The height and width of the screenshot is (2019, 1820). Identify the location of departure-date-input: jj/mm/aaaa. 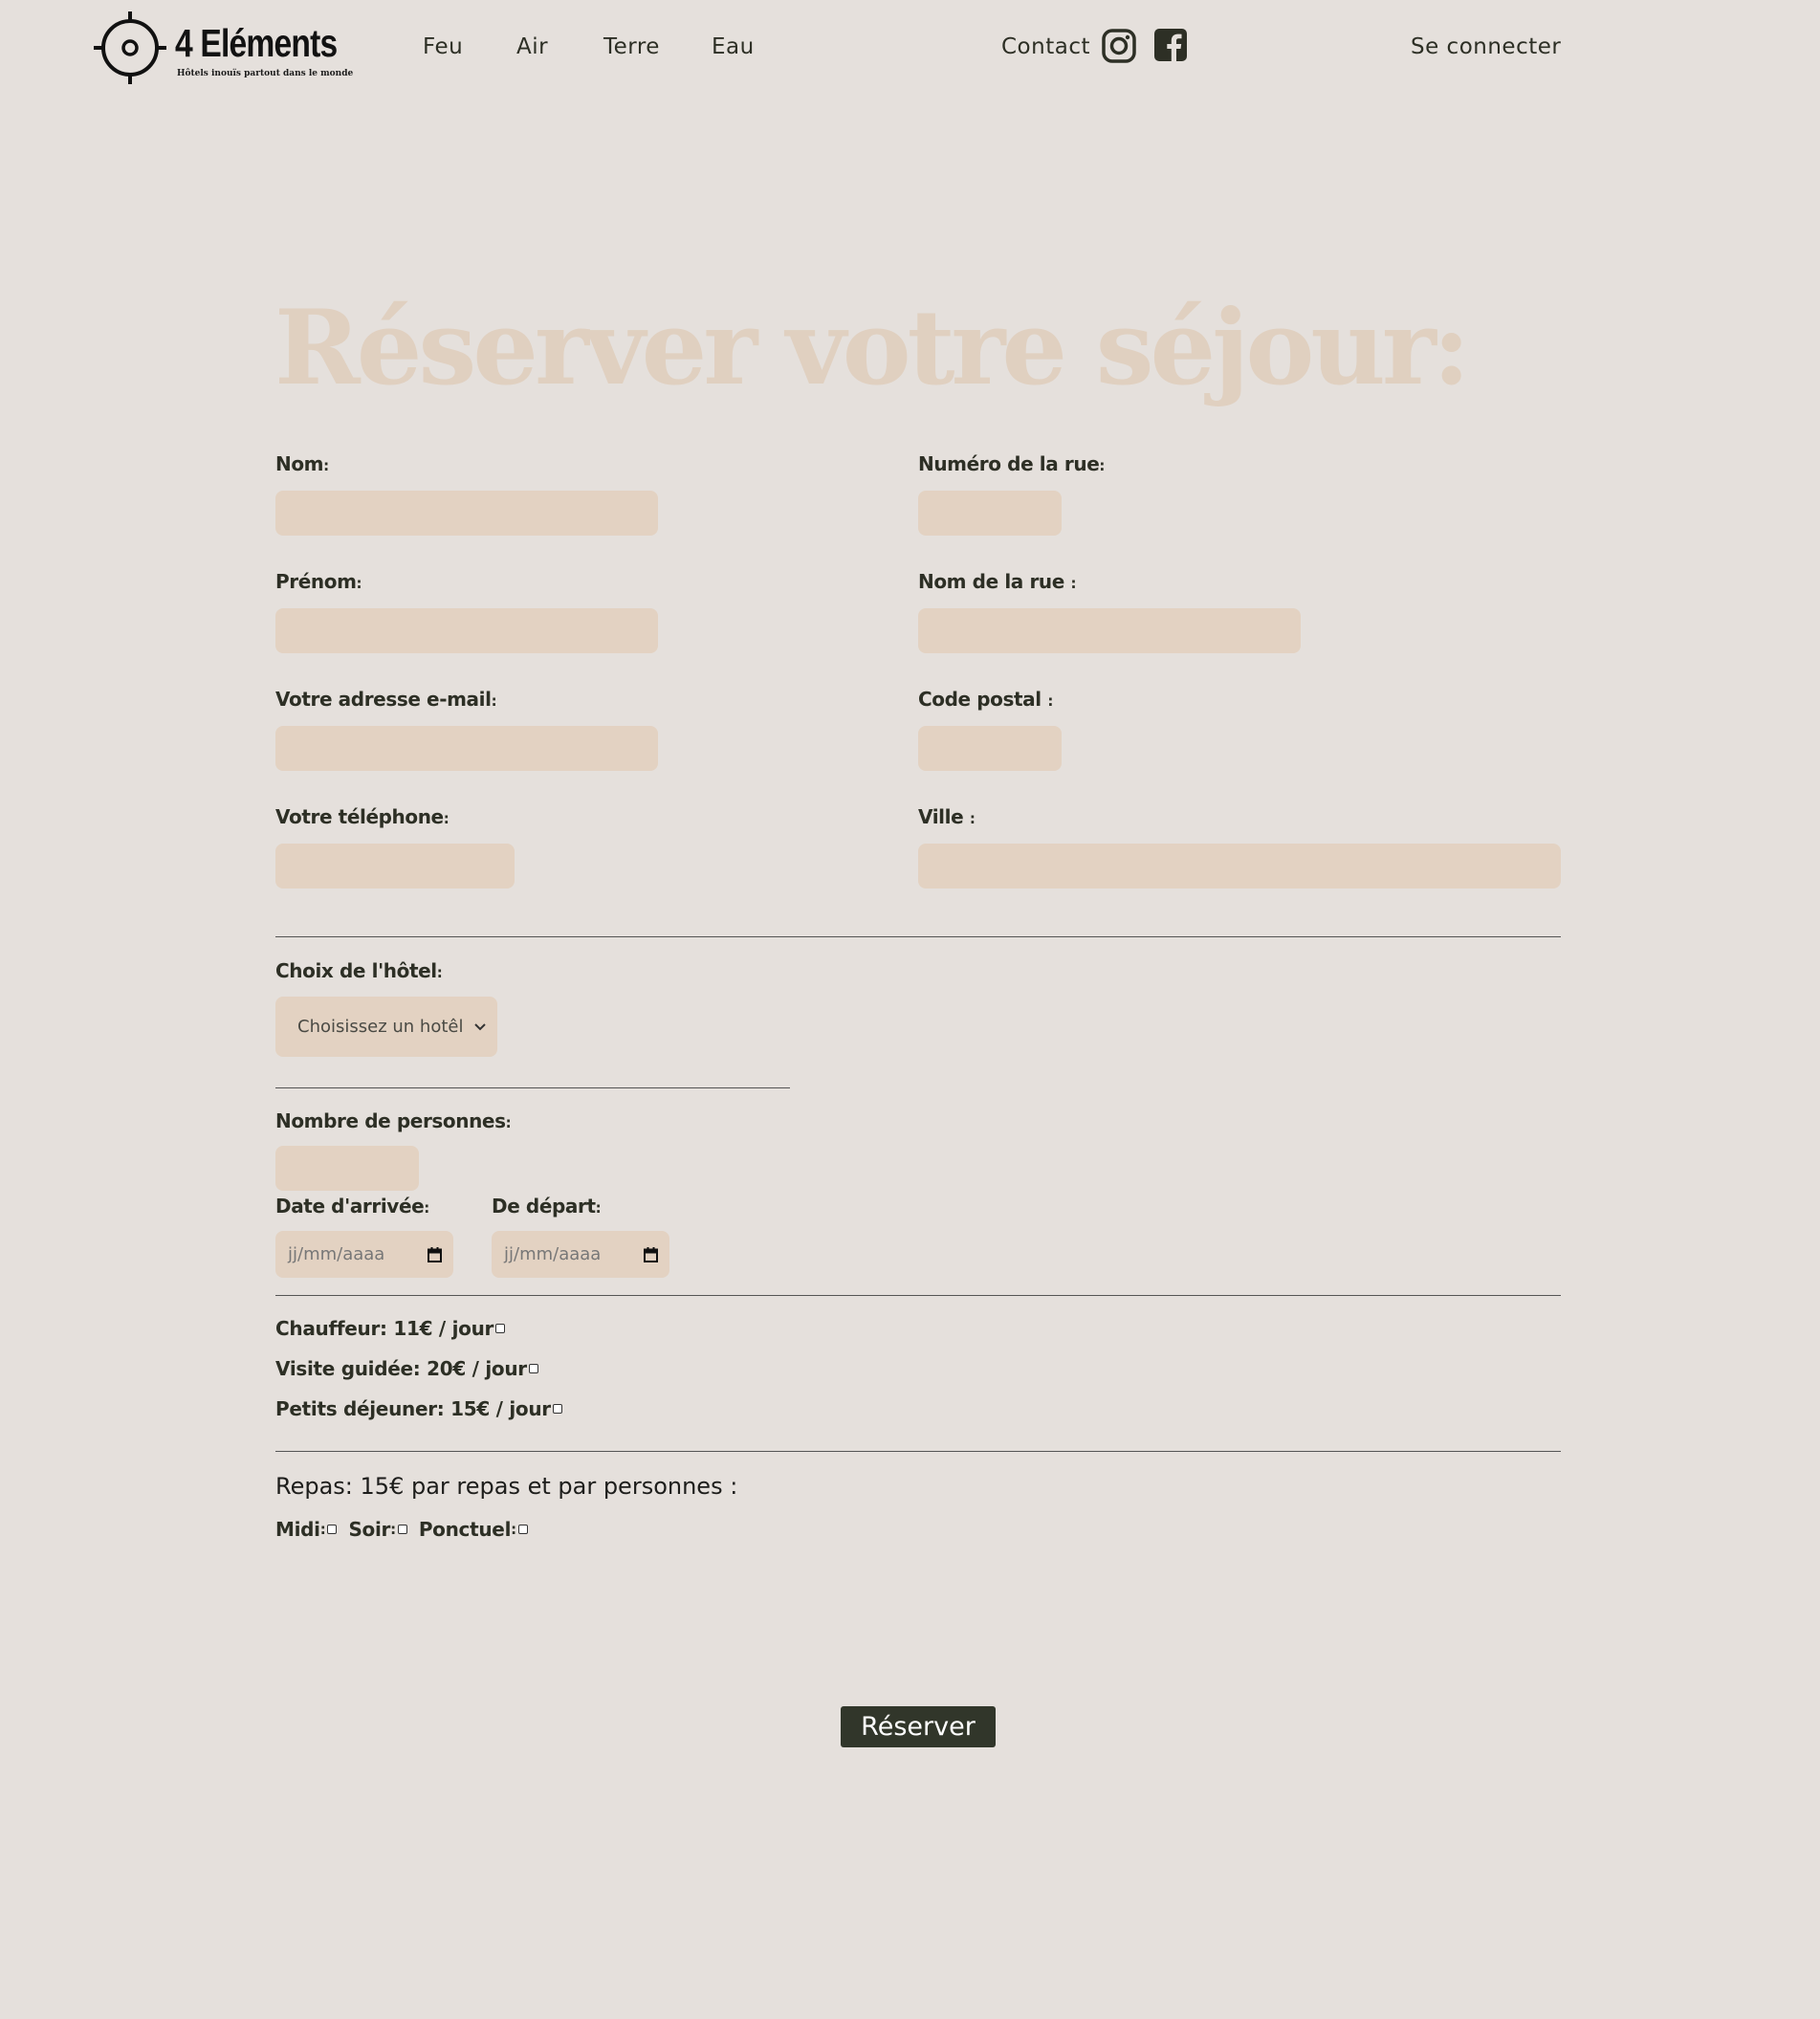
(580, 1254).